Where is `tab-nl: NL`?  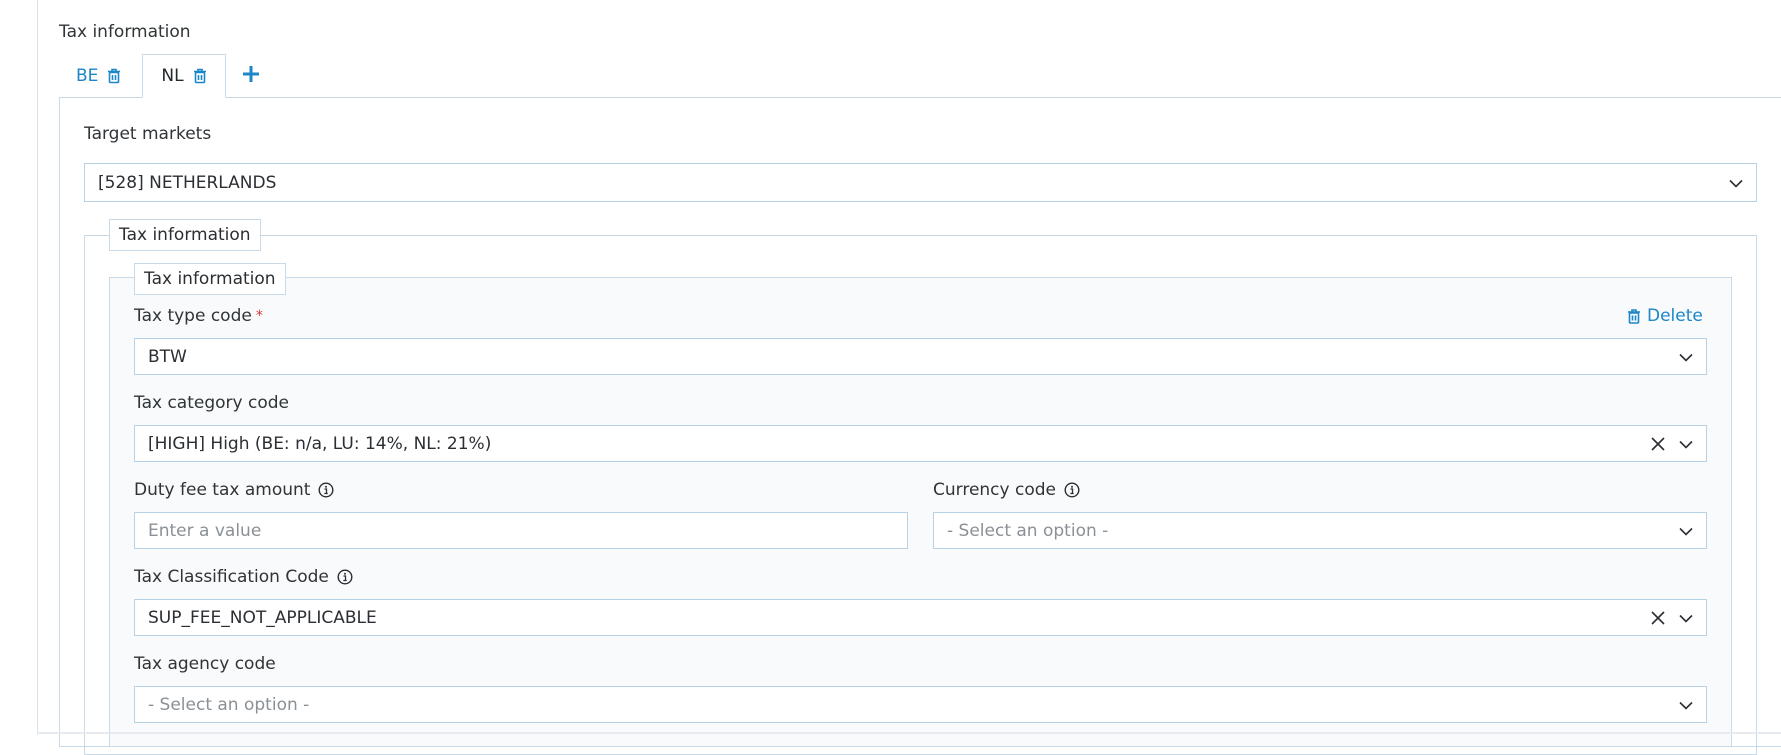 tab-nl: NL is located at coordinates (184, 76).